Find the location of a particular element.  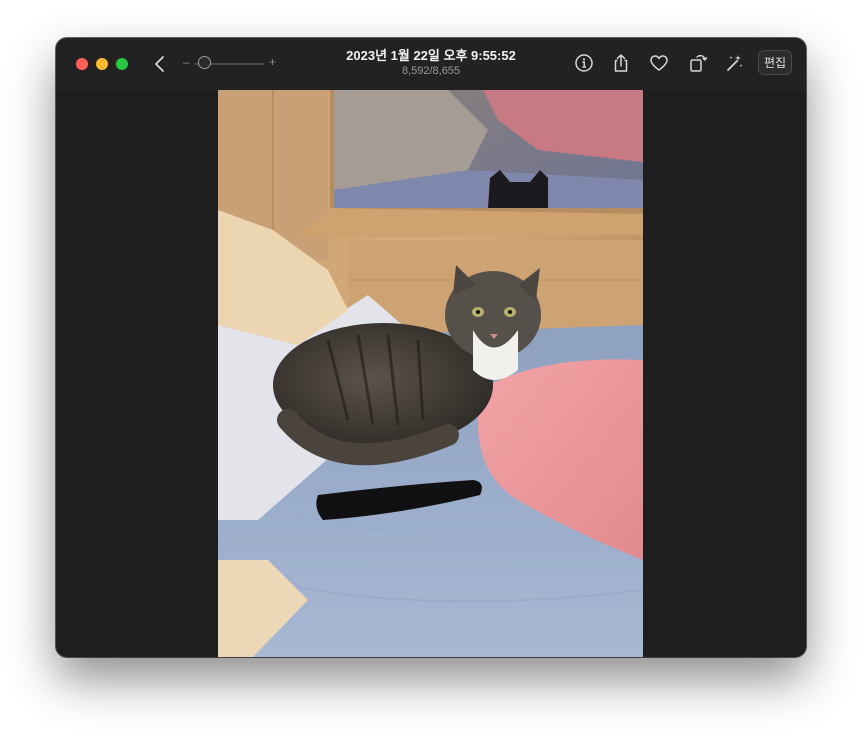

close-window-button is located at coordinates (82, 64).